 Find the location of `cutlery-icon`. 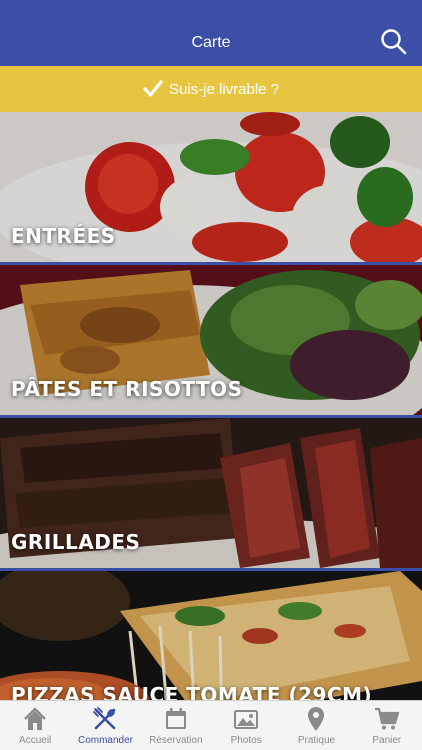

cutlery-icon is located at coordinates (105, 719).